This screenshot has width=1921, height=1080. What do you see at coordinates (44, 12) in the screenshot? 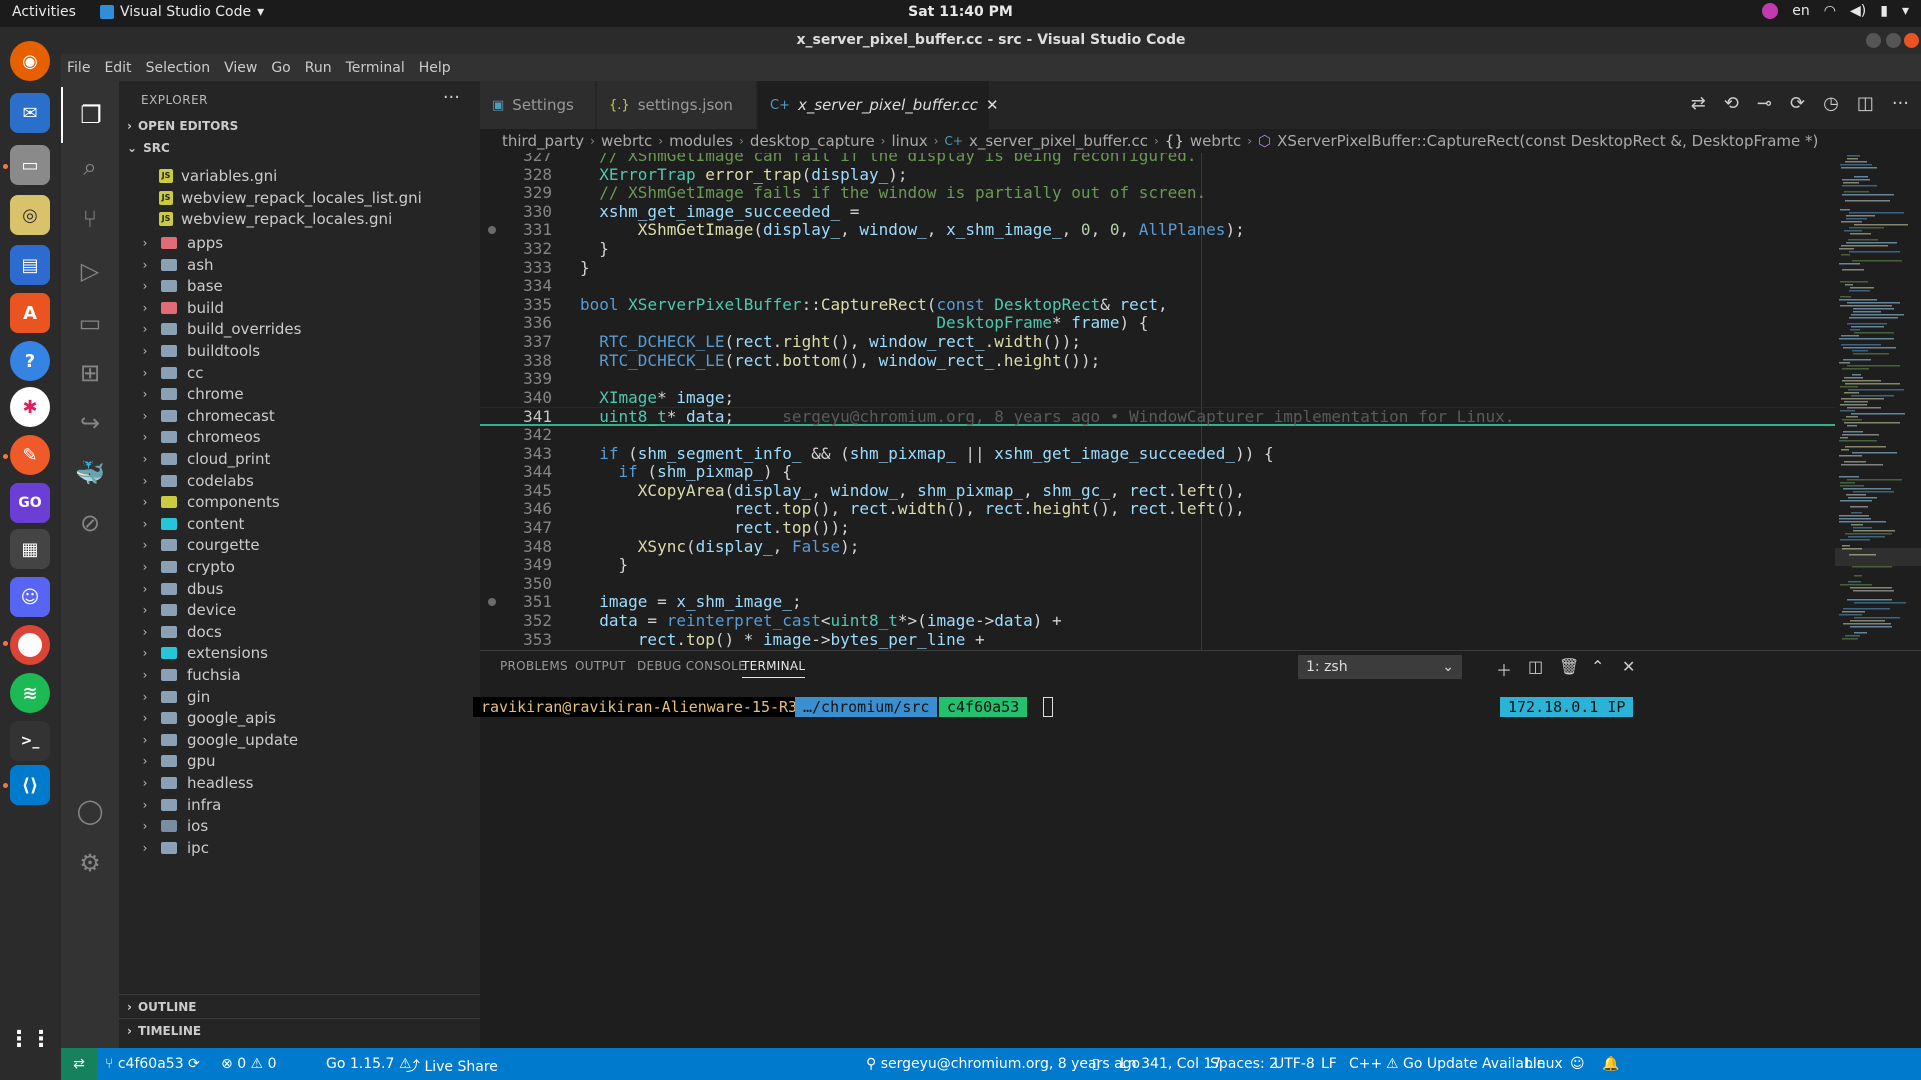
I see `activities-button: Activities` at bounding box center [44, 12].